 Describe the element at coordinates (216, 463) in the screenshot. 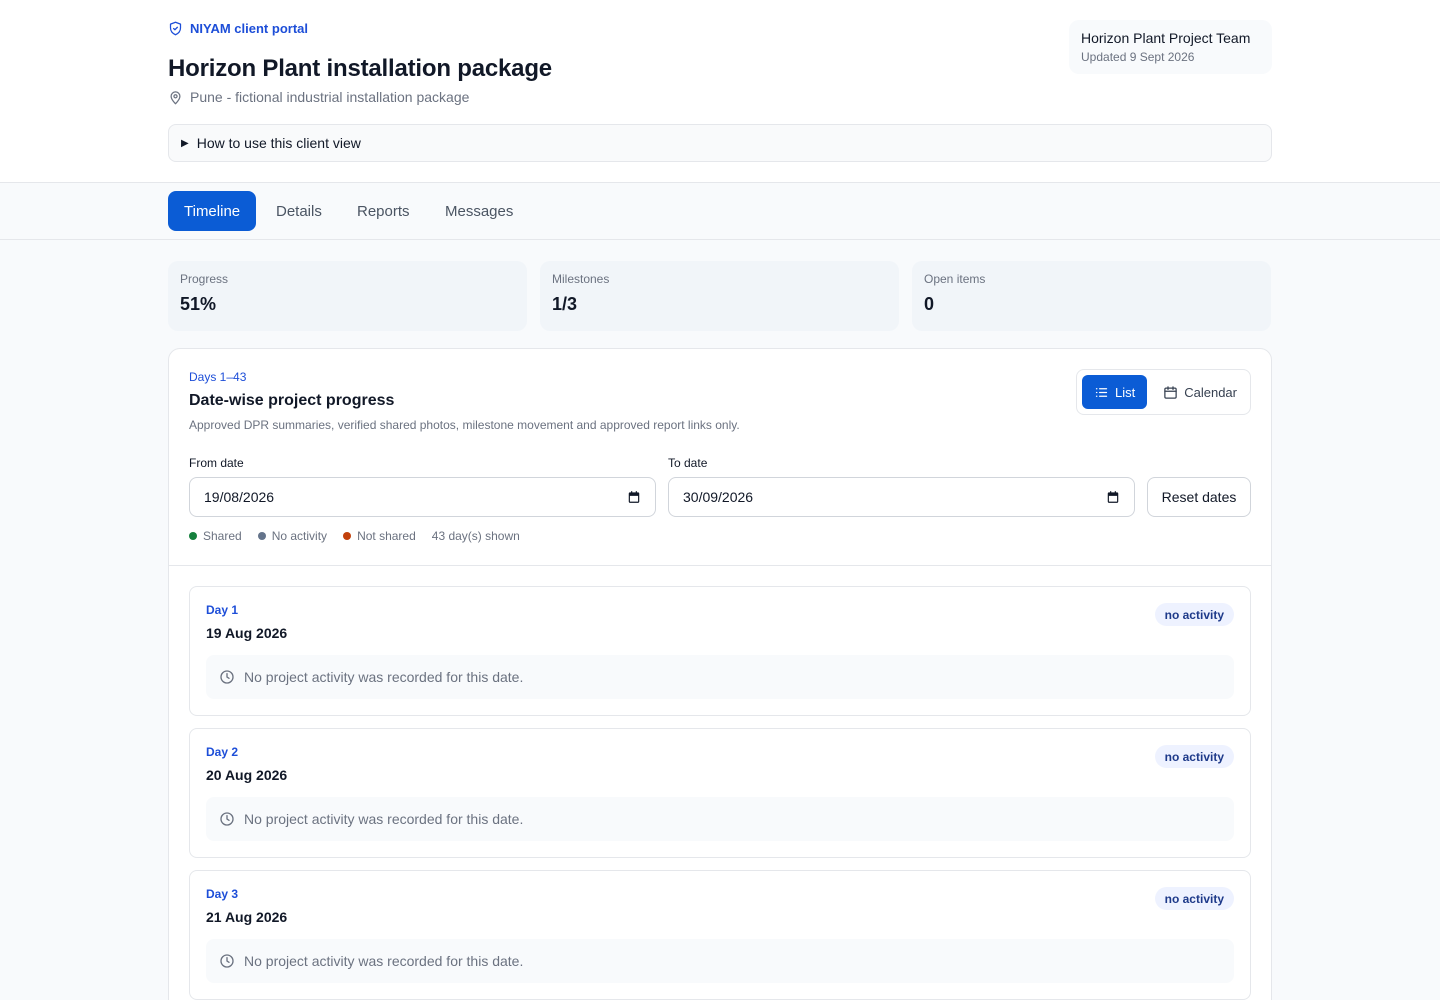

I see `from-date-label: From date` at that location.